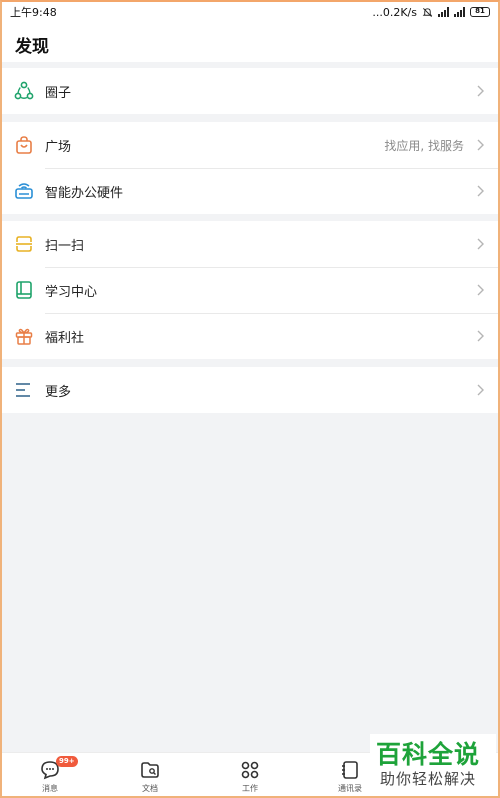 This screenshot has height=798, width=500. Describe the element at coordinates (250, 12) in the screenshot. I see `status-bar: 上午9:48 ...0.2K/s 81` at that location.